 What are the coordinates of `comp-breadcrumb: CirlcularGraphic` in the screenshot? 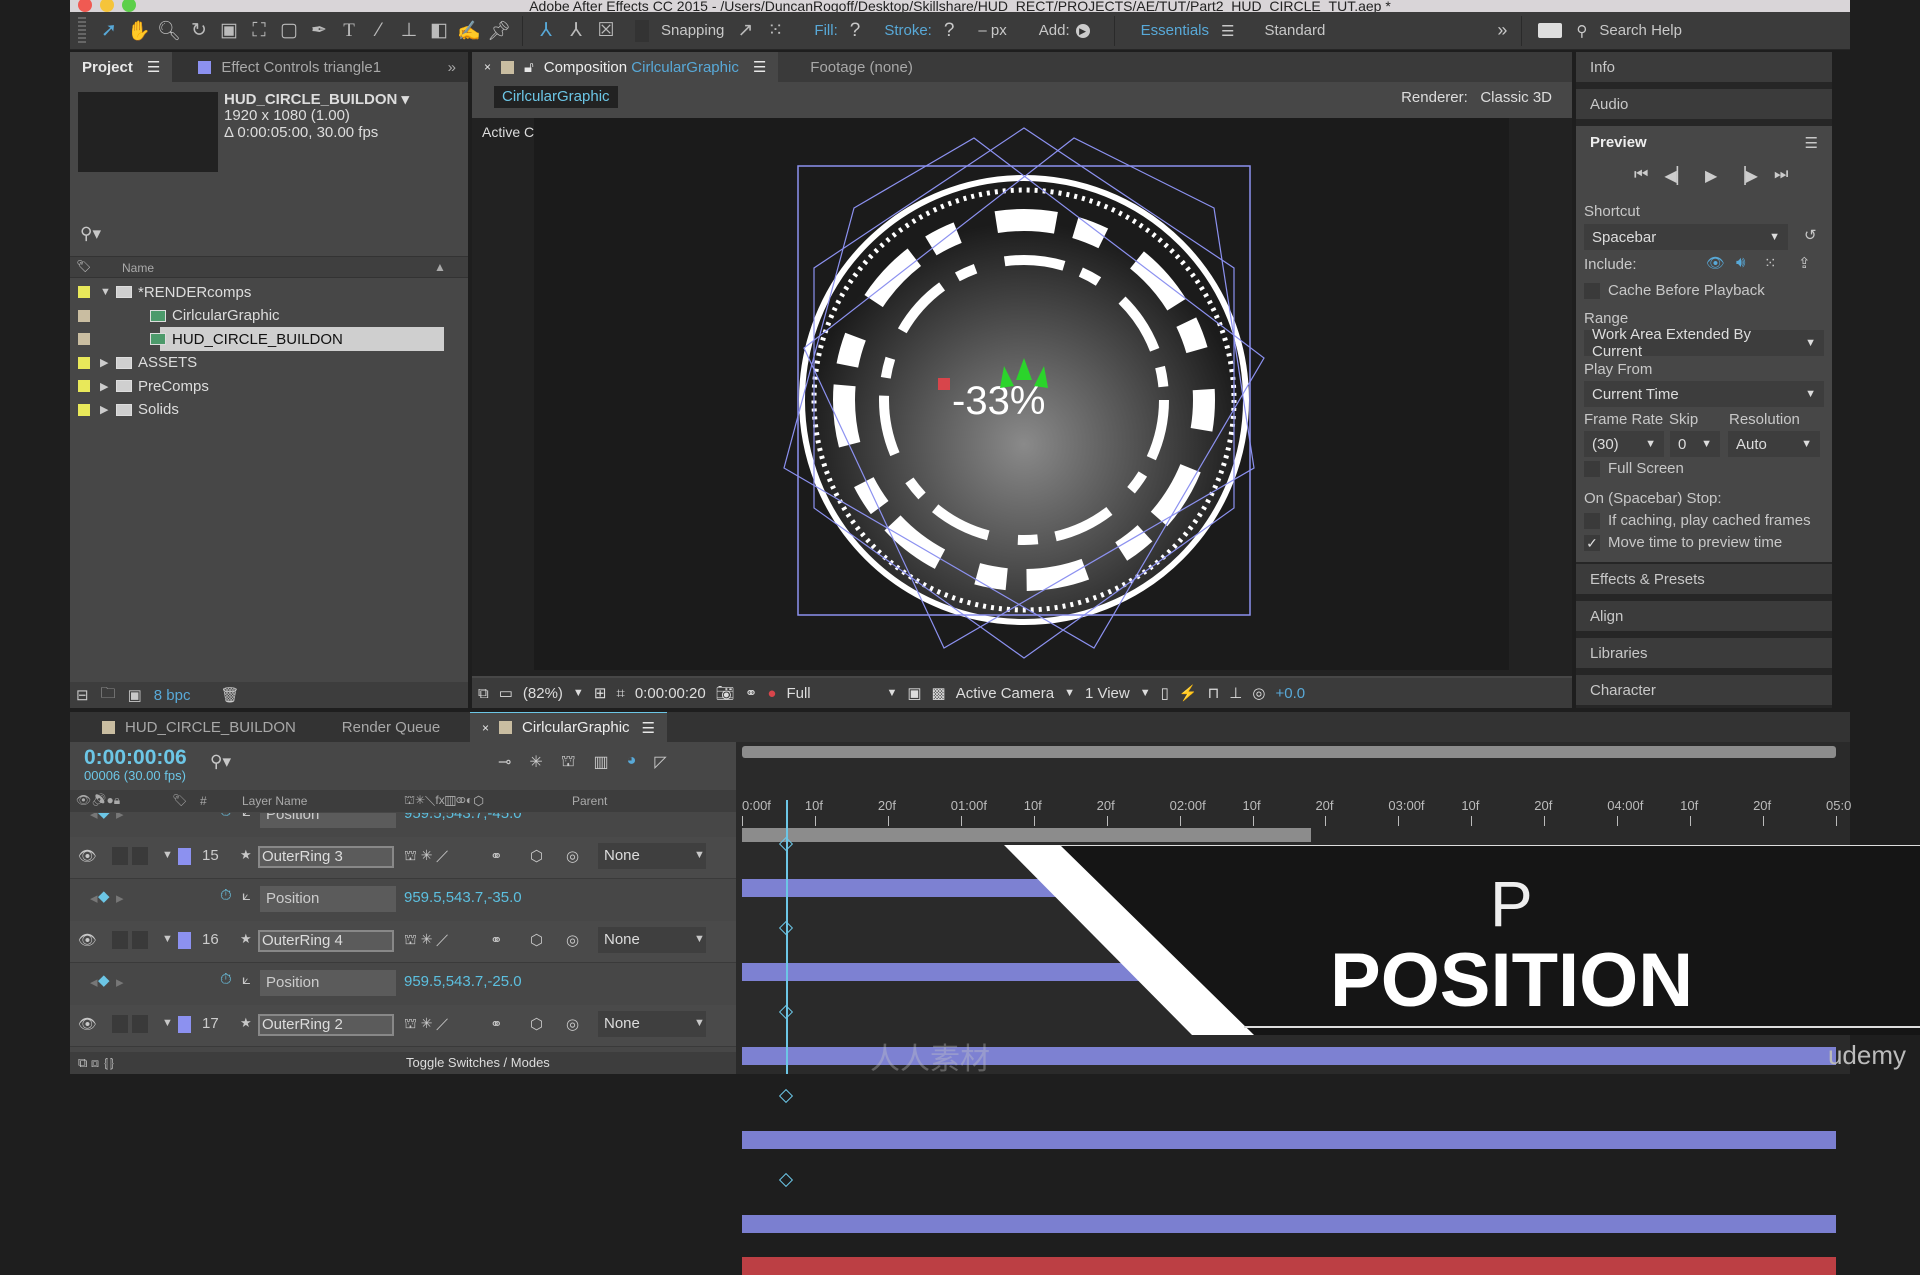 It's located at (556, 97).